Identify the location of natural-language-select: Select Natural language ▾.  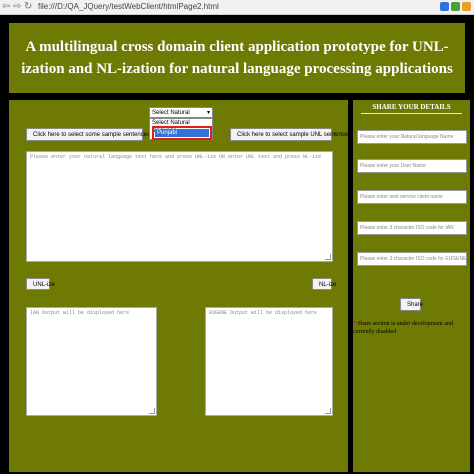
(181, 117).